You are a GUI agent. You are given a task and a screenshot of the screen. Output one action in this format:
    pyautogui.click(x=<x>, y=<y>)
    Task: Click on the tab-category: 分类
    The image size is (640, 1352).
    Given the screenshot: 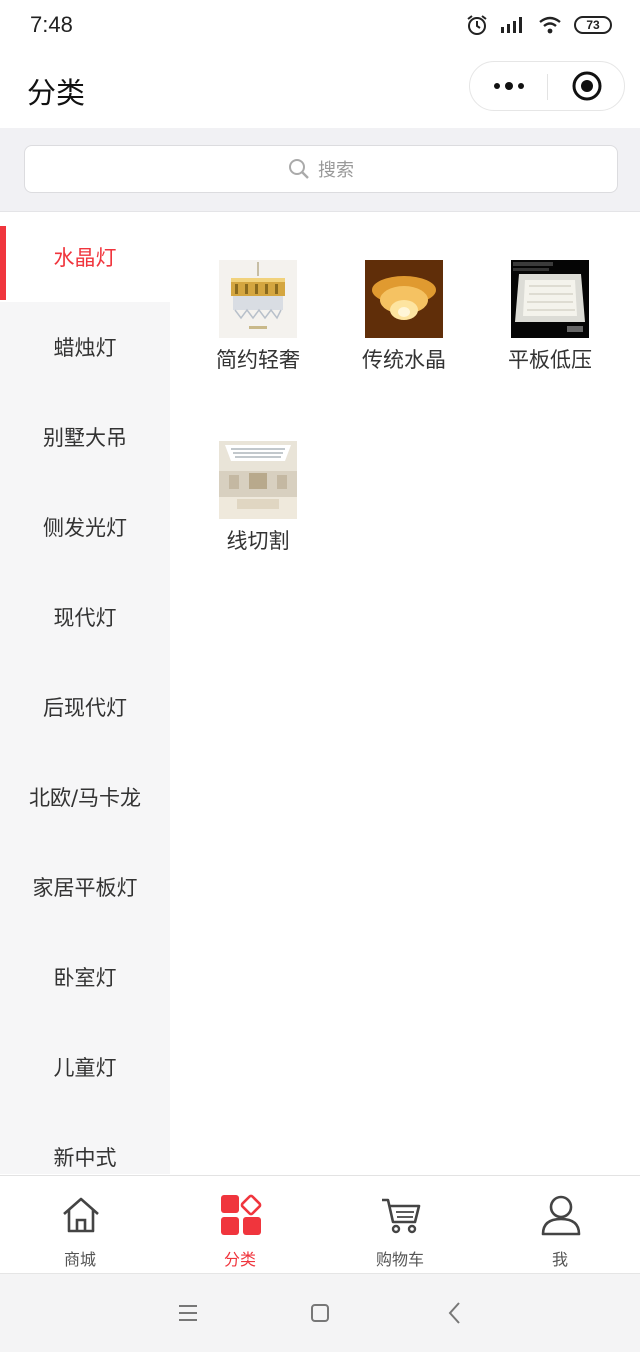 What is the action you would take?
    pyautogui.click(x=240, y=1225)
    